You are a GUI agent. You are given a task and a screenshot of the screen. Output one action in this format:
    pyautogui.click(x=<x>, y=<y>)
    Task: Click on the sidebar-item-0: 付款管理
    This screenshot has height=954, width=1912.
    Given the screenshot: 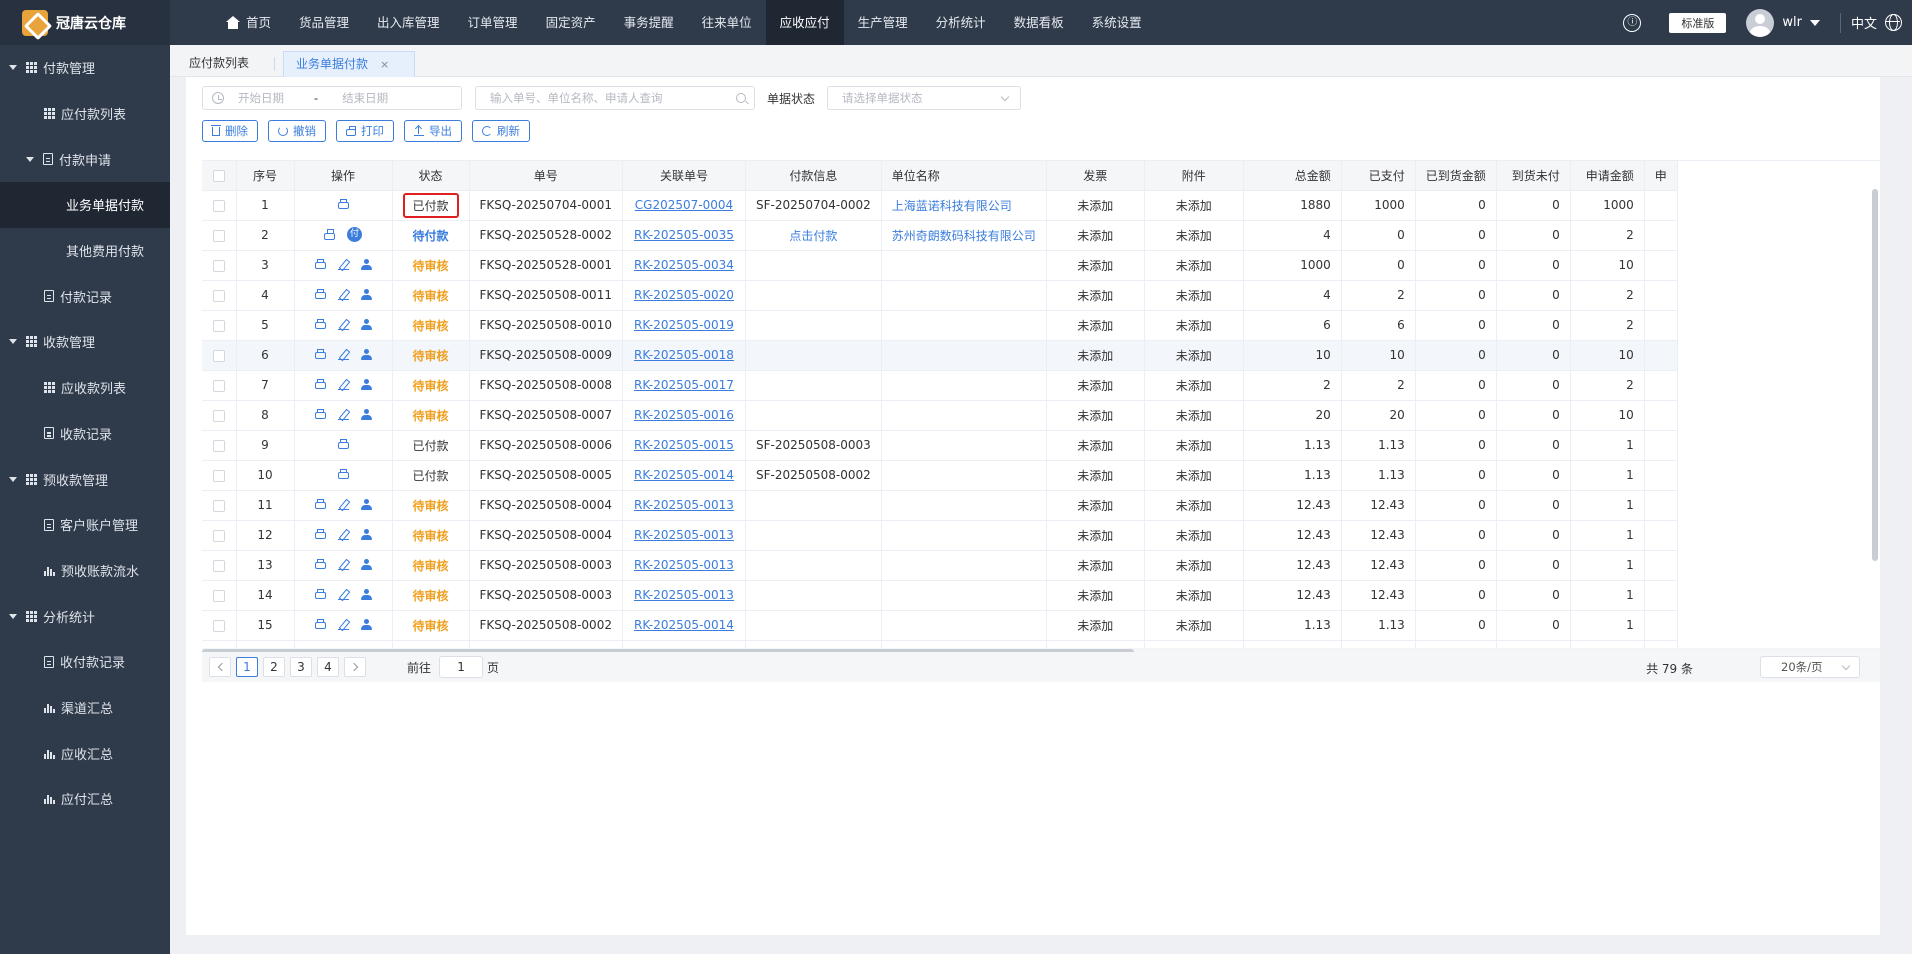 What is the action you would take?
    pyautogui.click(x=85, y=68)
    